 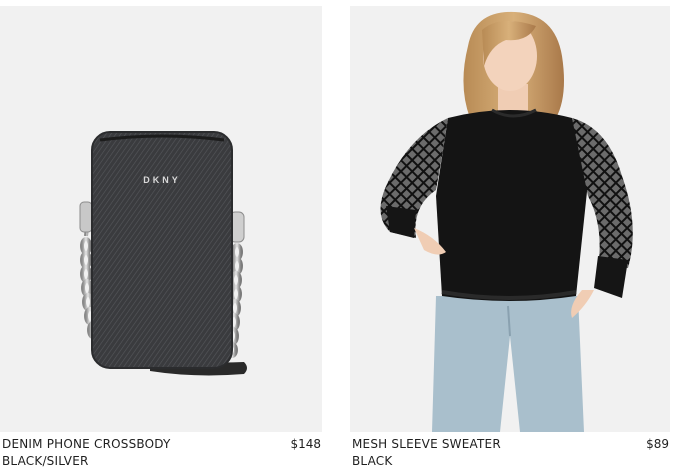 What do you see at coordinates (162, 180) in the screenshot?
I see `bag-logo: DKNY` at bounding box center [162, 180].